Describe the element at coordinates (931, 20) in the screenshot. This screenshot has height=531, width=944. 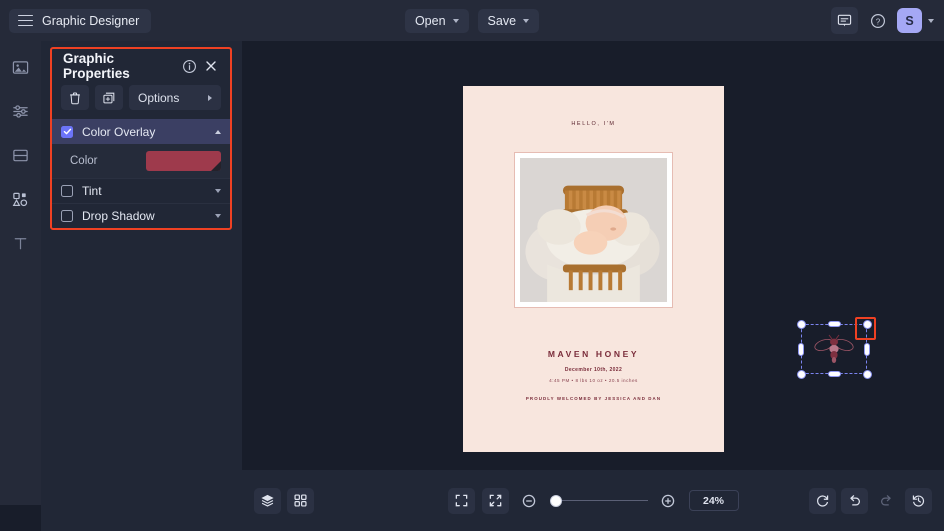
I see `account-chevron-down-icon` at that location.